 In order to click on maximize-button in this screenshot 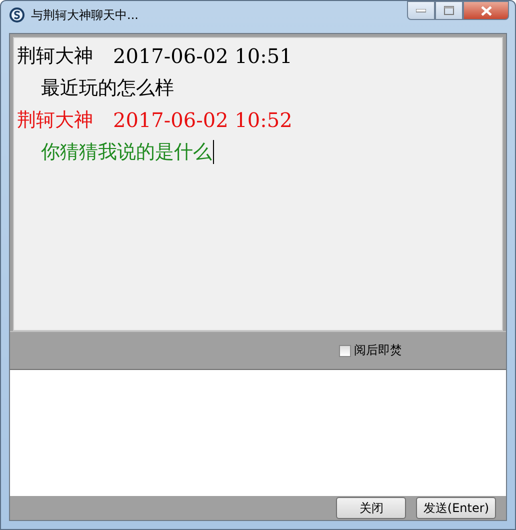, I will do `click(449, 10)`.